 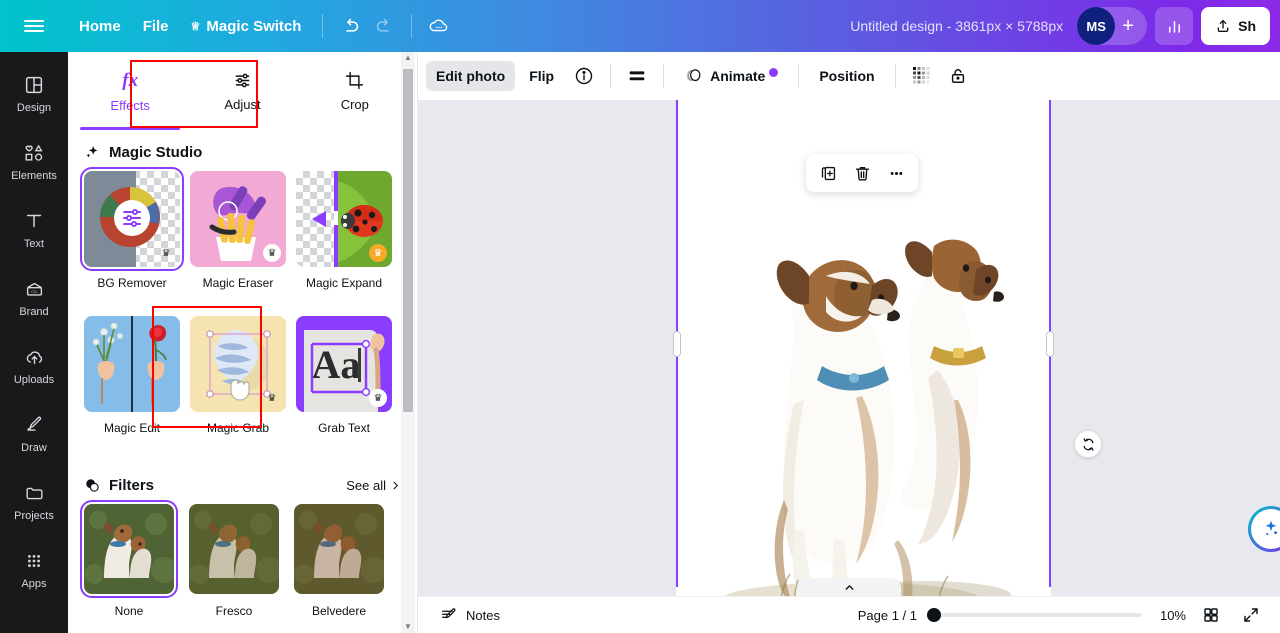 I want to click on edit-photo-button: Edit photo, so click(x=471, y=76).